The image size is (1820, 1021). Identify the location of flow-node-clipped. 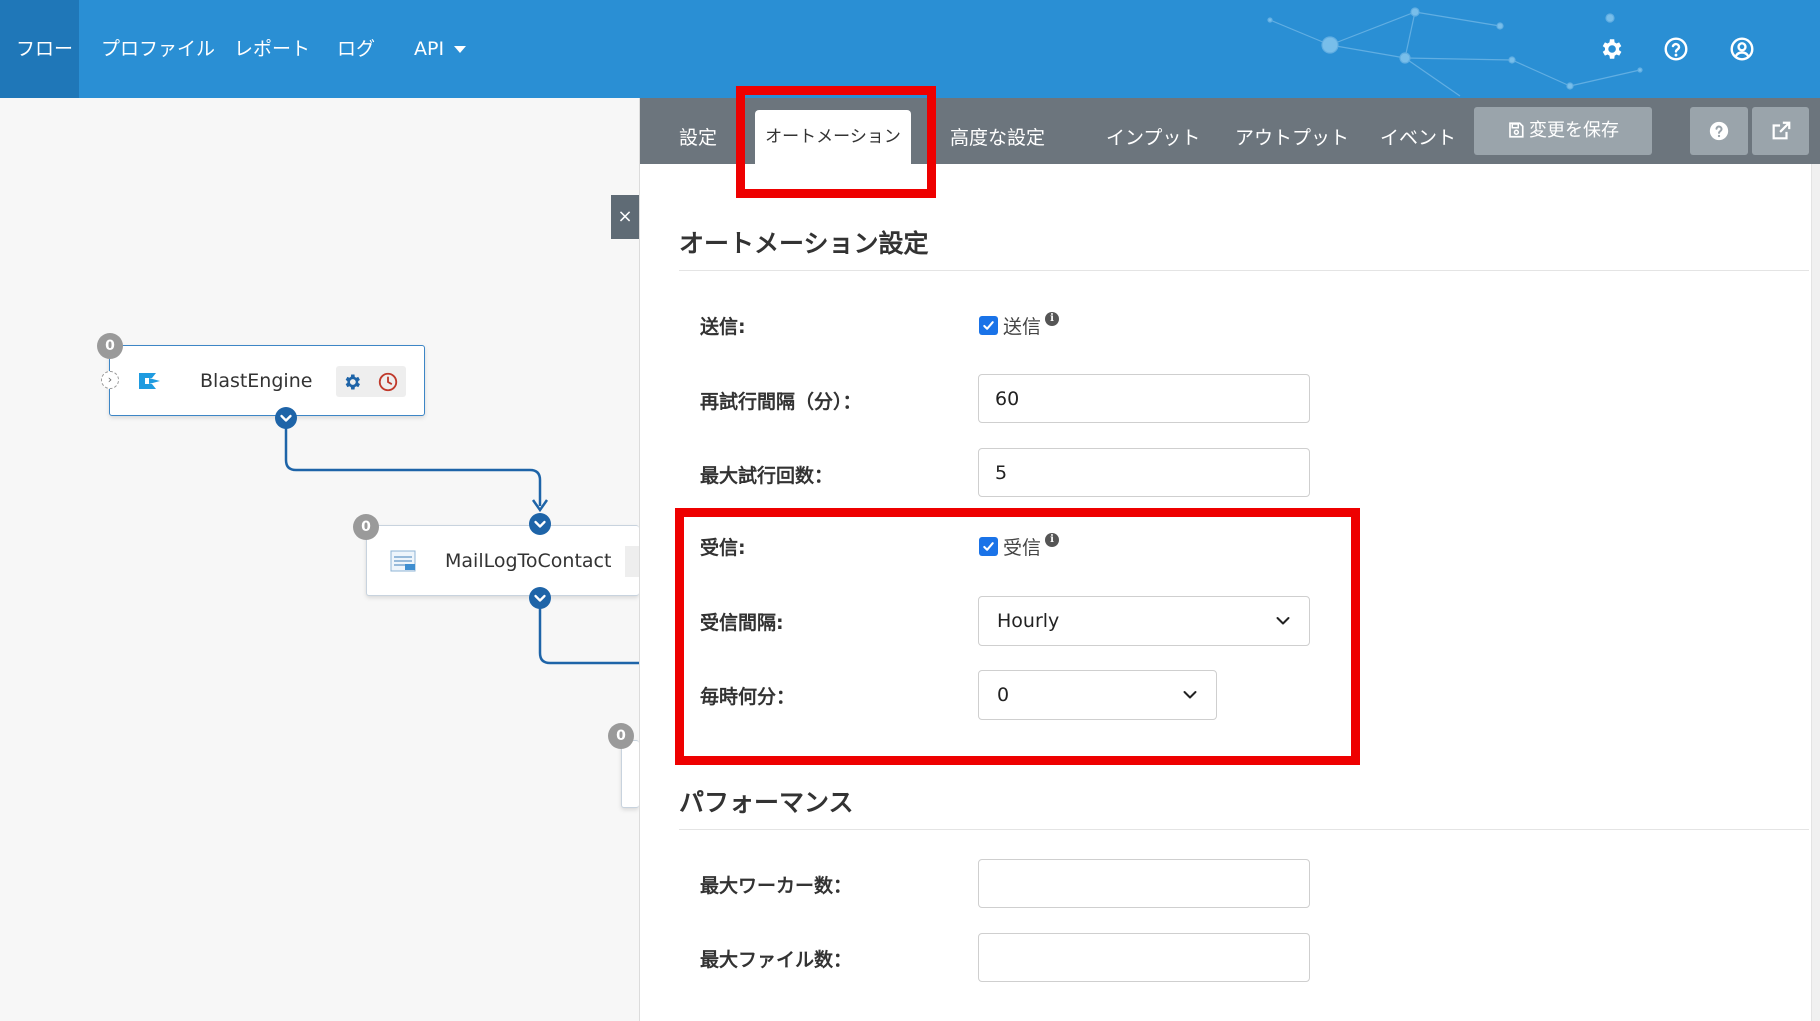
(630, 774).